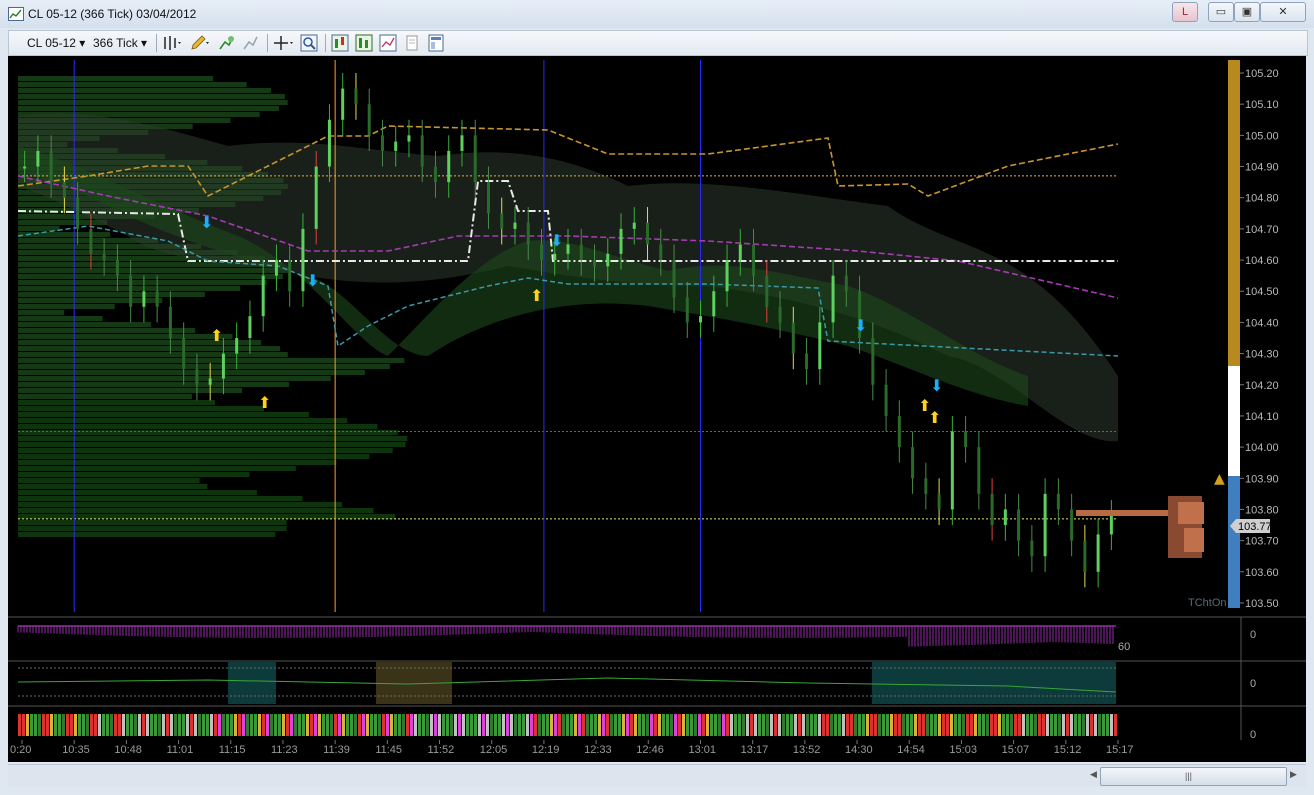 The image size is (1314, 795). What do you see at coordinates (412, 43) in the screenshot?
I see `data-box-icon` at bounding box center [412, 43].